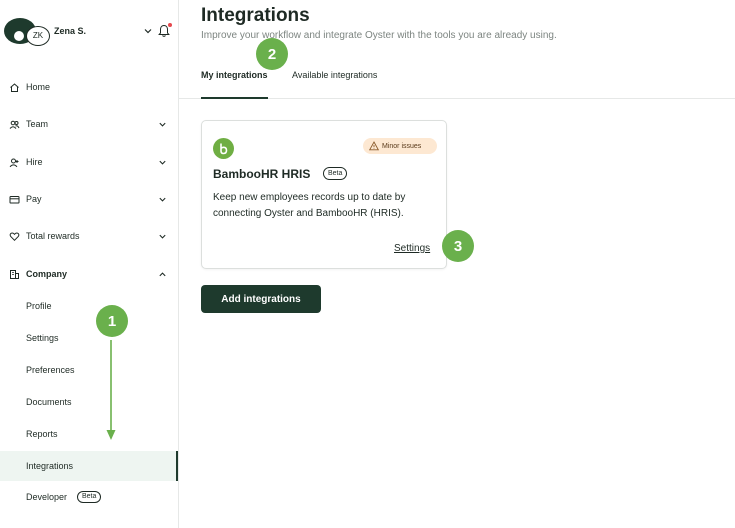  I want to click on home-icon, so click(14, 87).